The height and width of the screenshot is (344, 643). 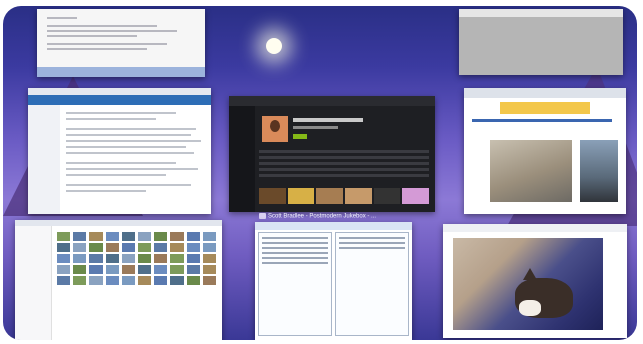 I want to click on left-file-pane, so click(x=295, y=284).